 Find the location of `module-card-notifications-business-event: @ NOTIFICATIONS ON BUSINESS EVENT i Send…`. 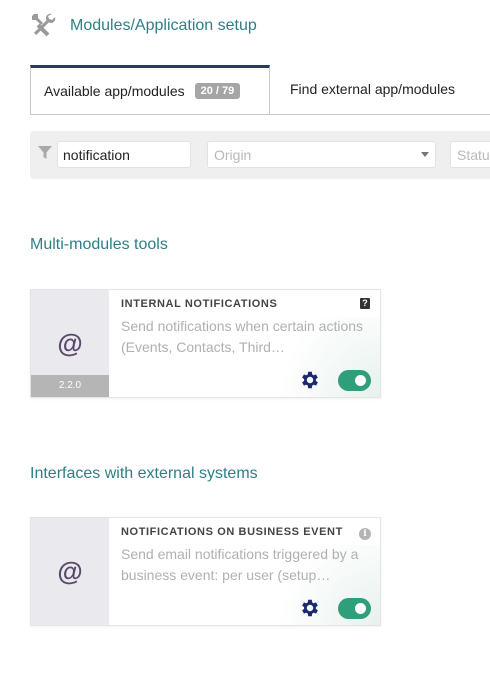

module-card-notifications-business-event: @ NOTIFICATIONS ON BUSINESS EVENT i Send… is located at coordinates (205, 571).